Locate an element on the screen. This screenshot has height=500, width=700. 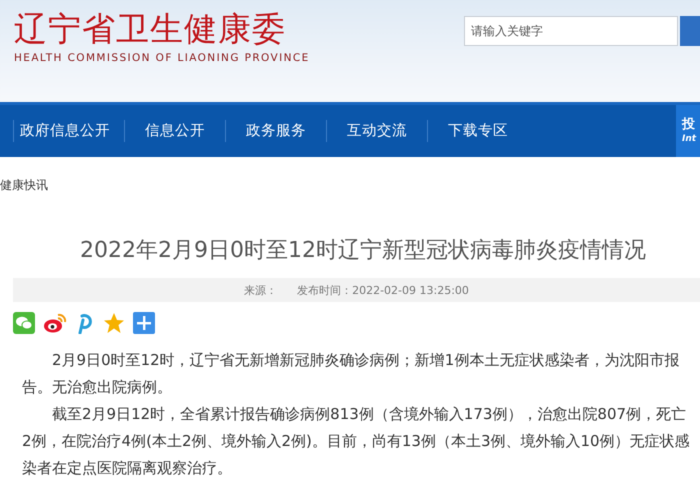
weibo-icon is located at coordinates (55, 323).